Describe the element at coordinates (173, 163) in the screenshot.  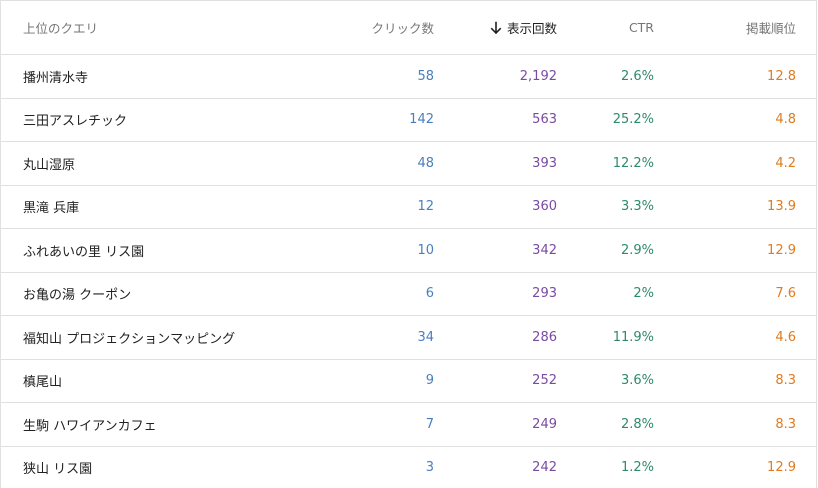
I see `cell-query: 丸山湿原` at that location.